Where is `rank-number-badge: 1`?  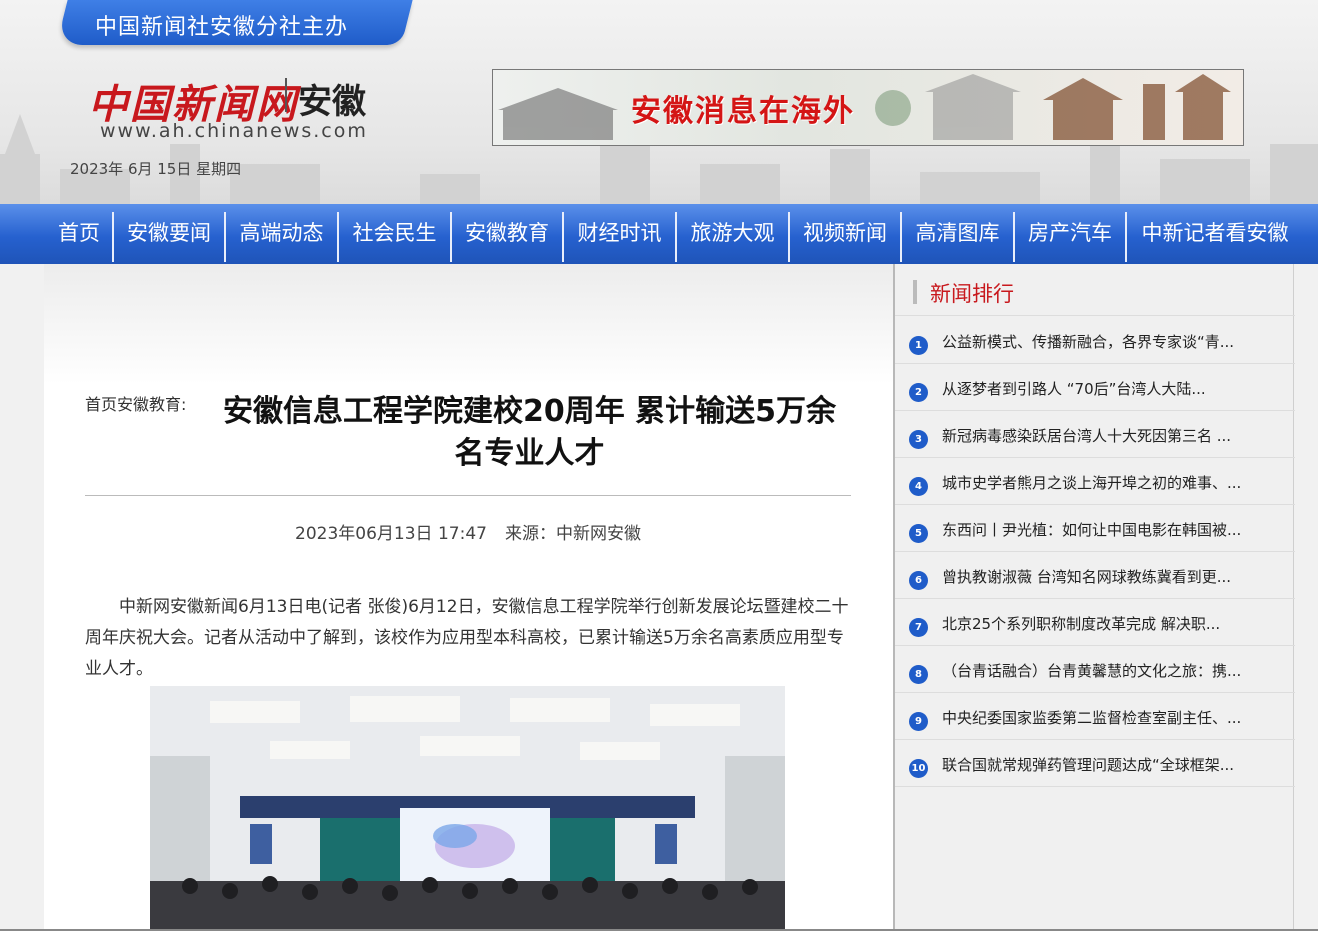
rank-number-badge: 1 is located at coordinates (918, 345).